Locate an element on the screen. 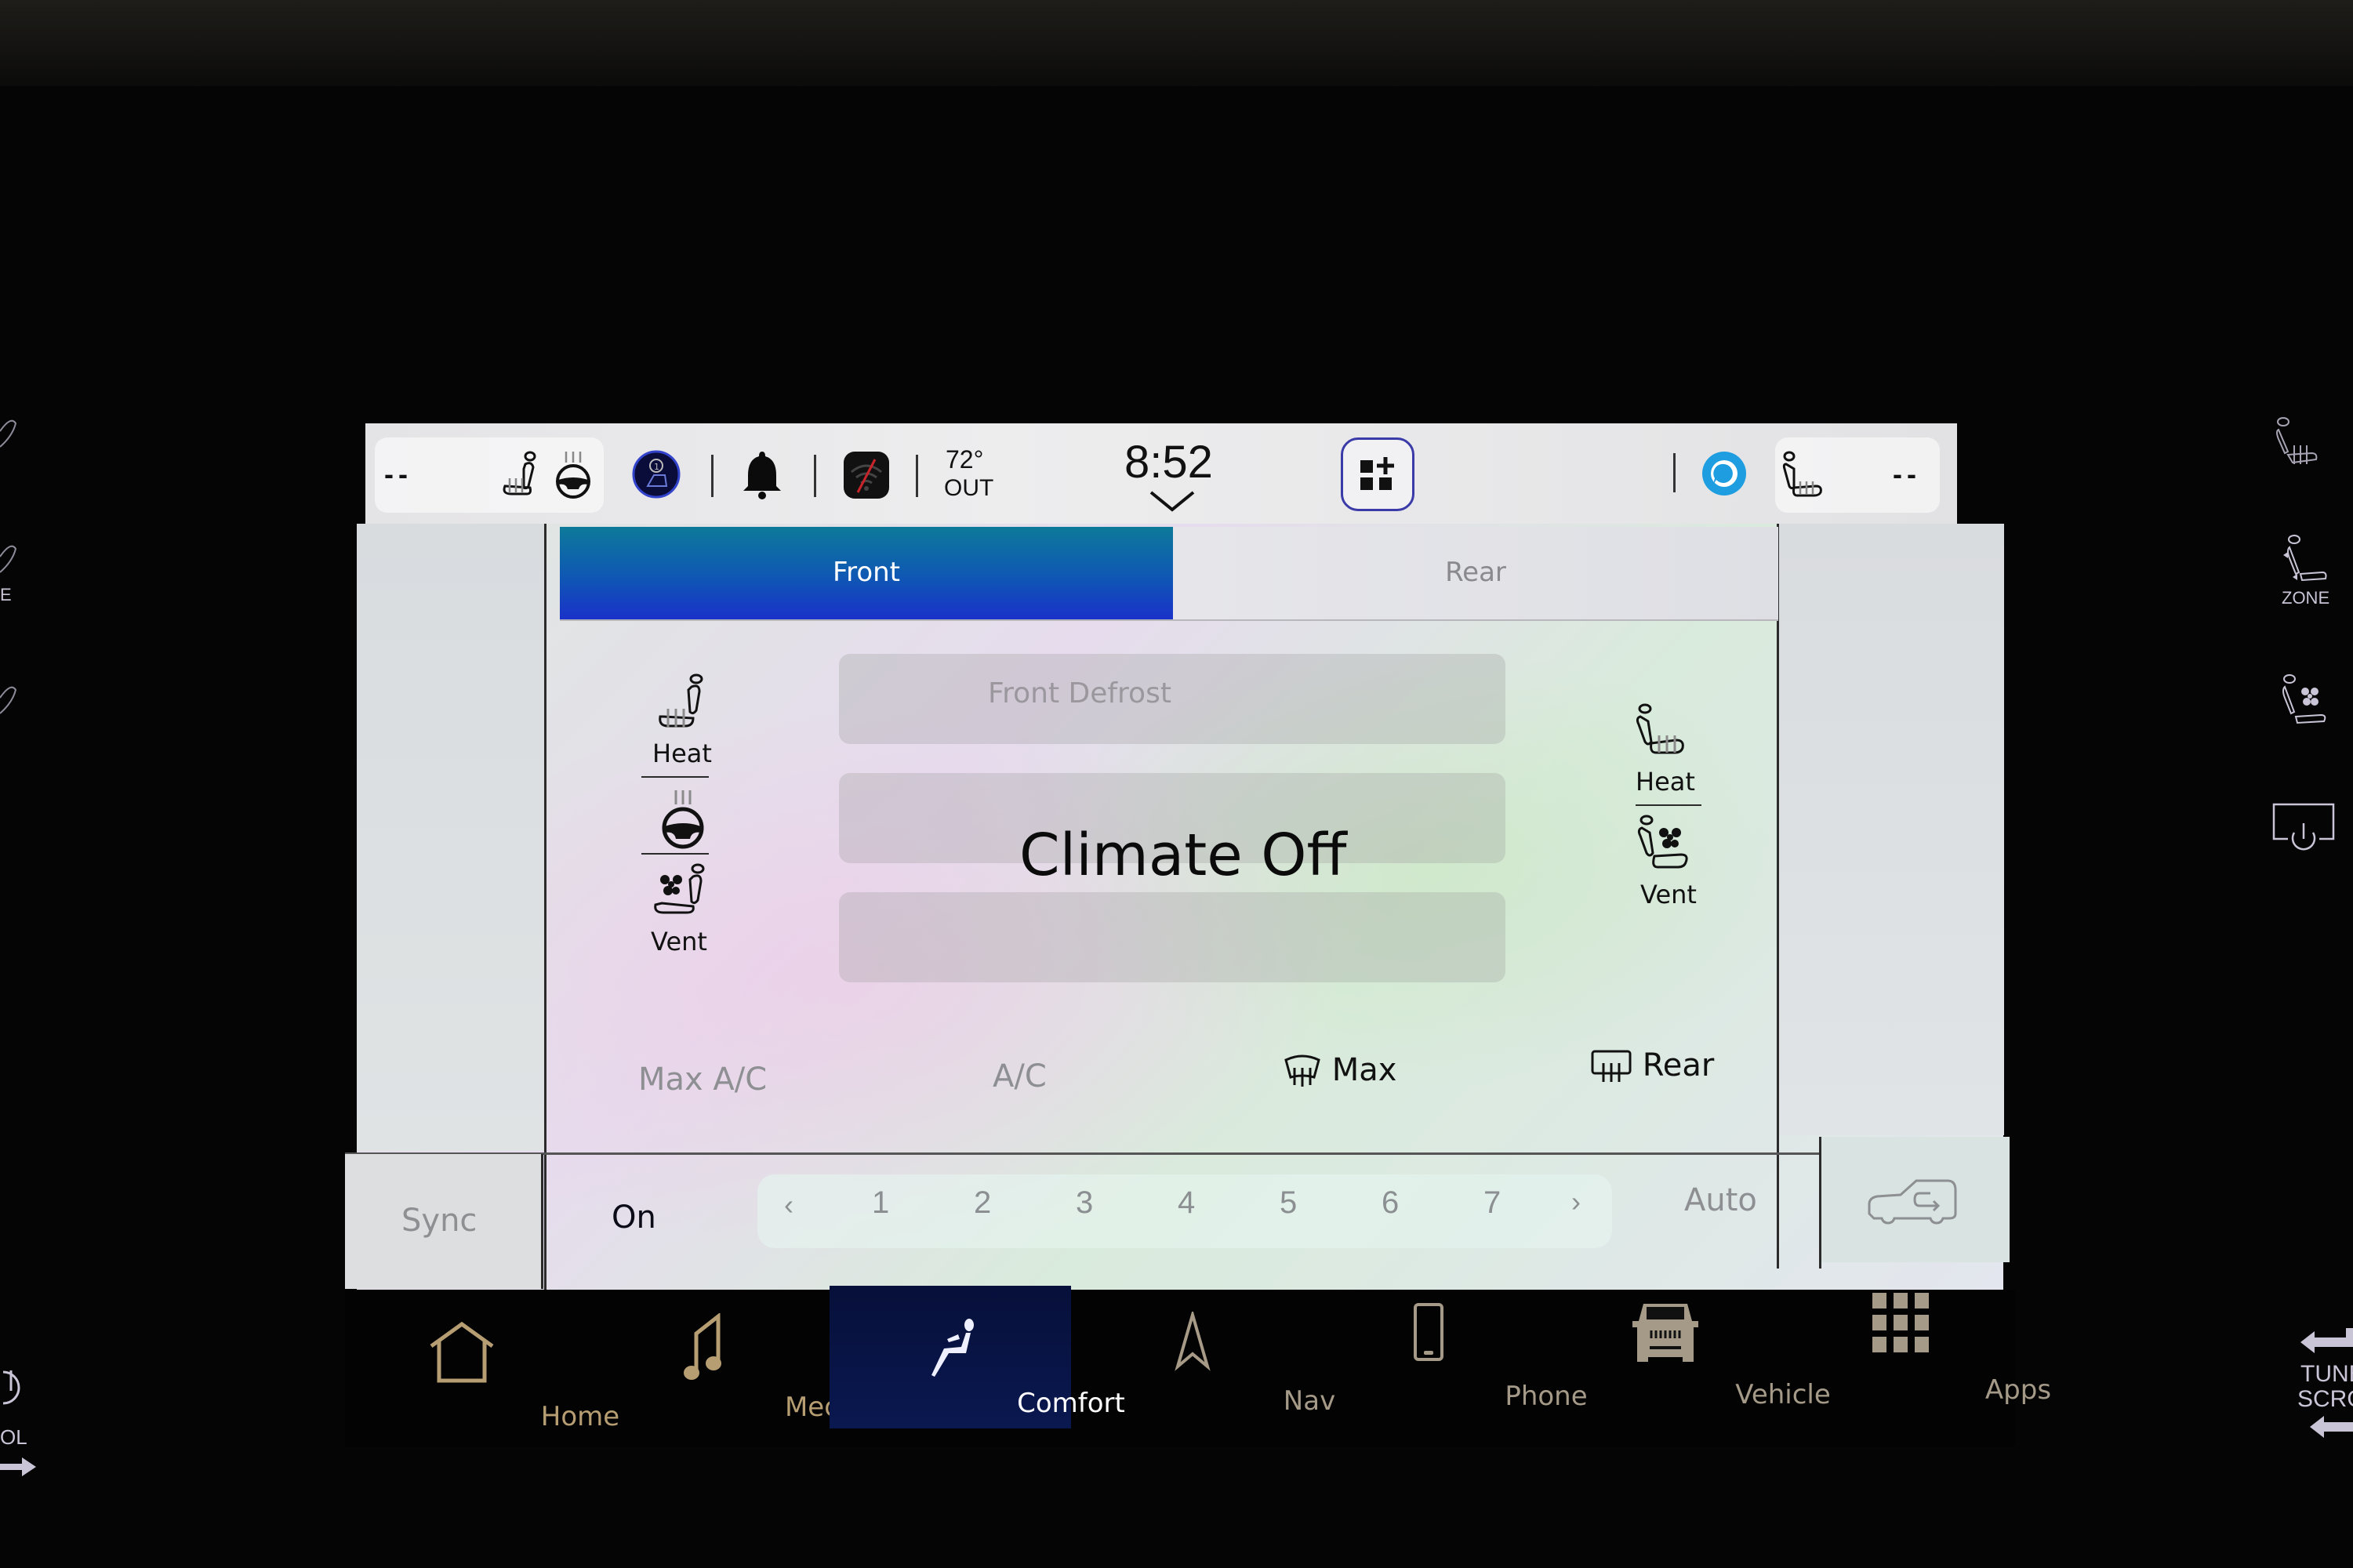  steering-wheel-heat-icon is located at coordinates (683, 819).